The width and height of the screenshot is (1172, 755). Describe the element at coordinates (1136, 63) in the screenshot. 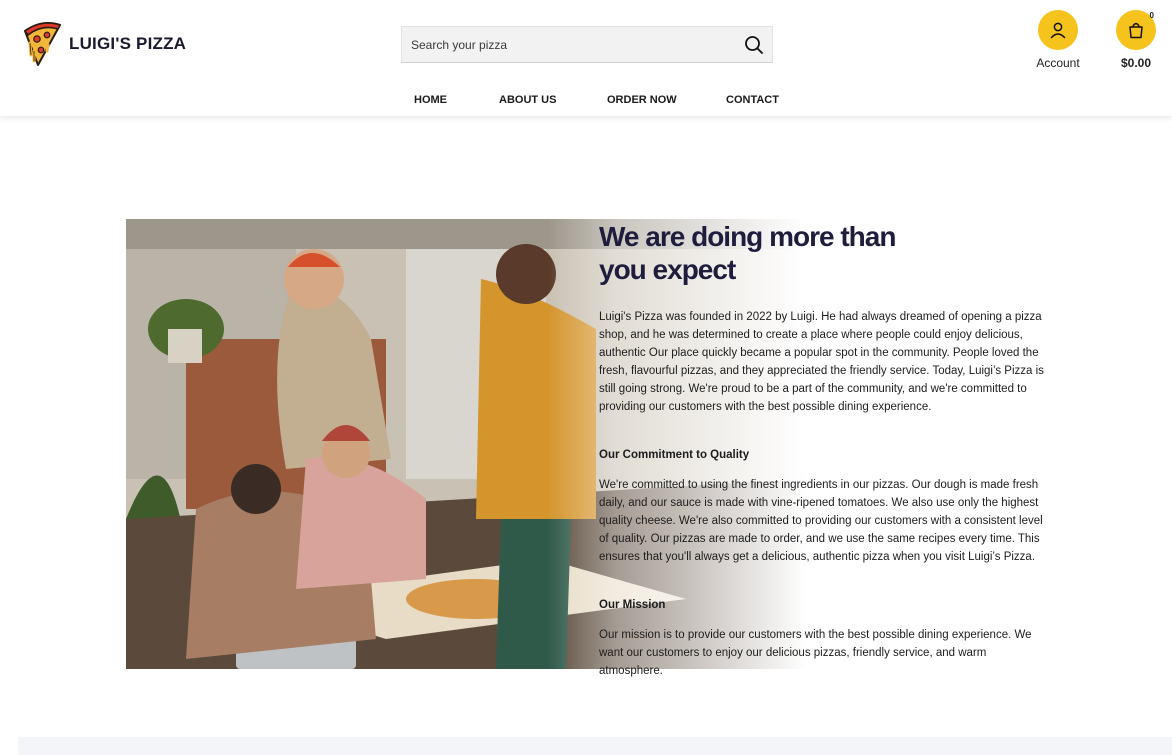

I see `cart-total: $0.00` at that location.